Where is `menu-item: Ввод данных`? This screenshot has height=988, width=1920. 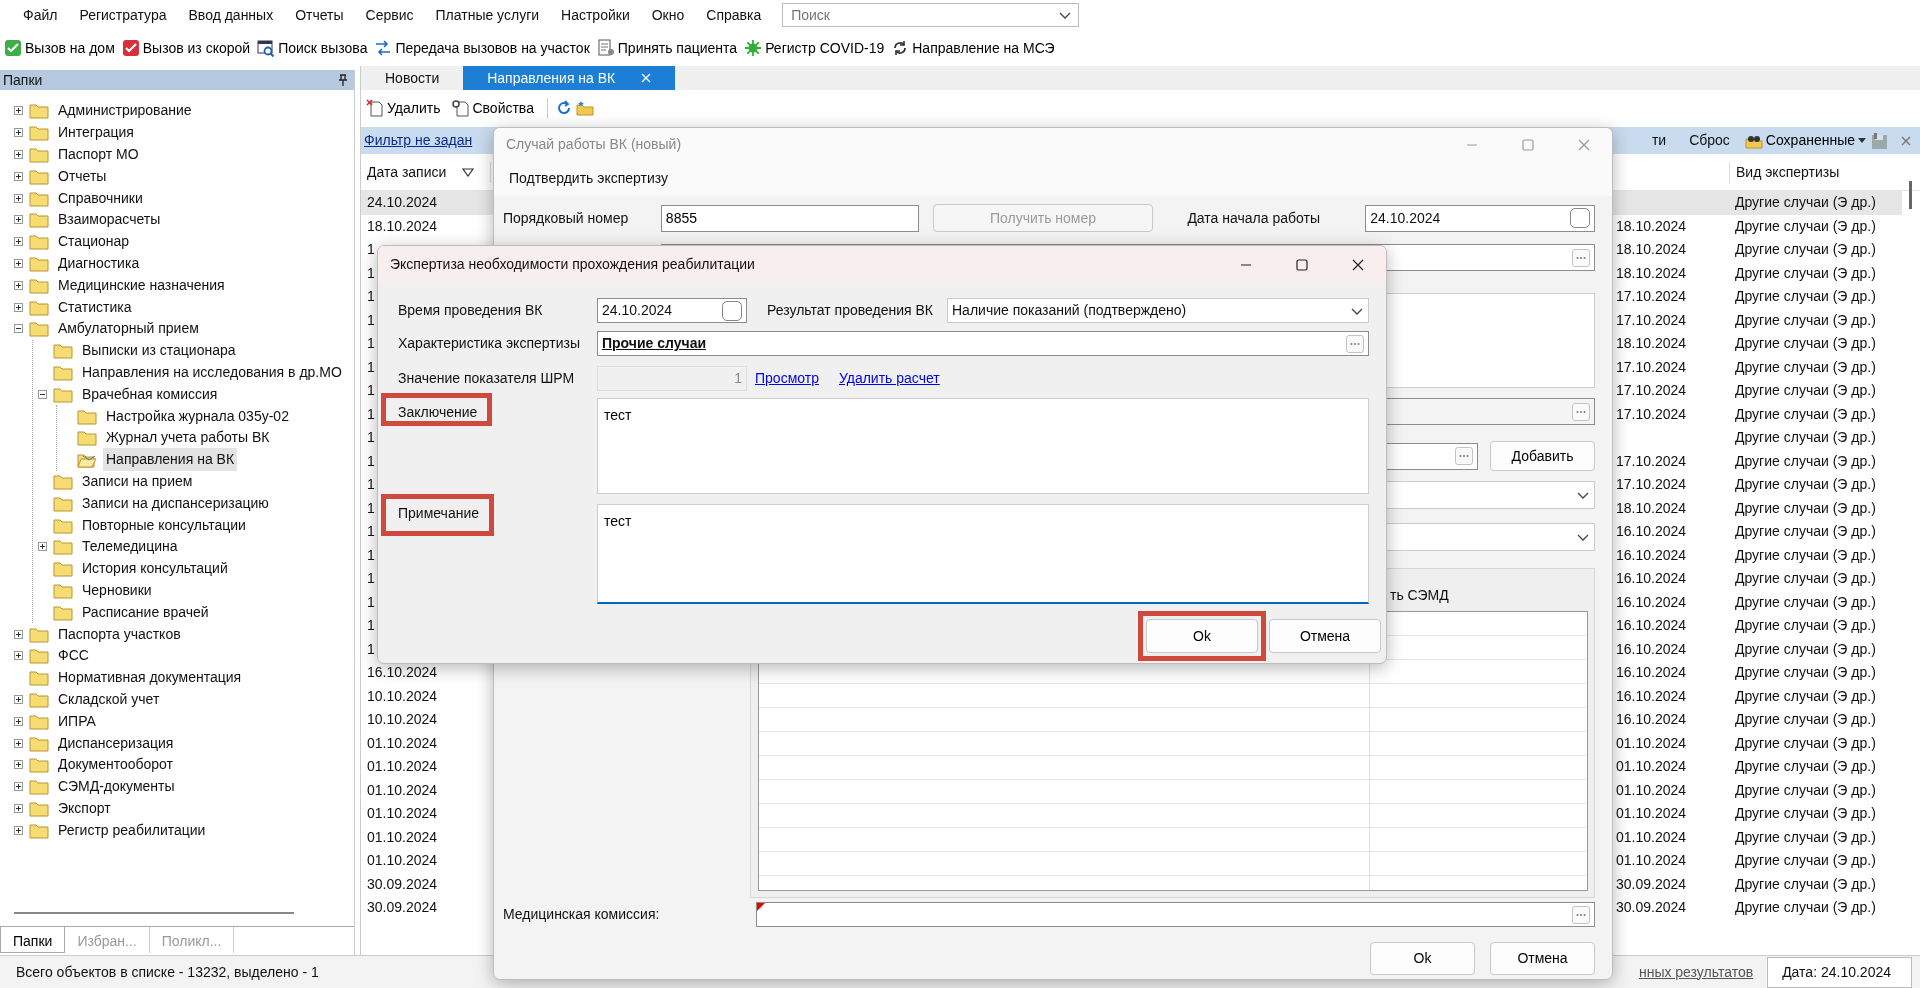 menu-item: Ввод данных is located at coordinates (231, 15).